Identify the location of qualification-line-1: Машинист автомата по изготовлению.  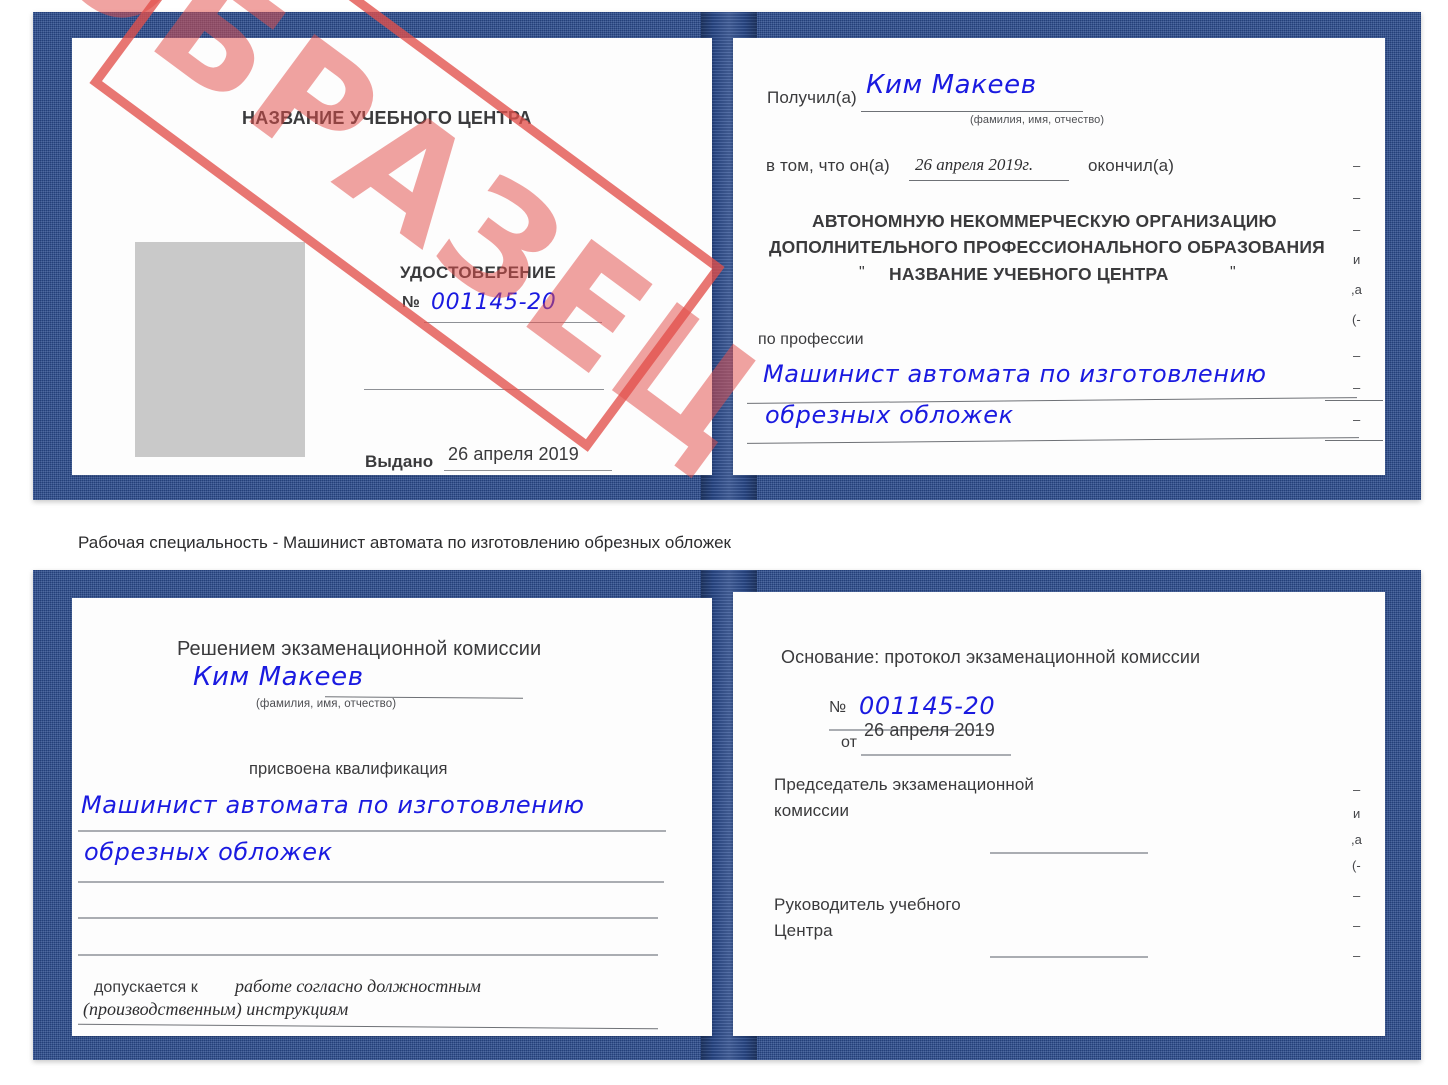
(333, 805).